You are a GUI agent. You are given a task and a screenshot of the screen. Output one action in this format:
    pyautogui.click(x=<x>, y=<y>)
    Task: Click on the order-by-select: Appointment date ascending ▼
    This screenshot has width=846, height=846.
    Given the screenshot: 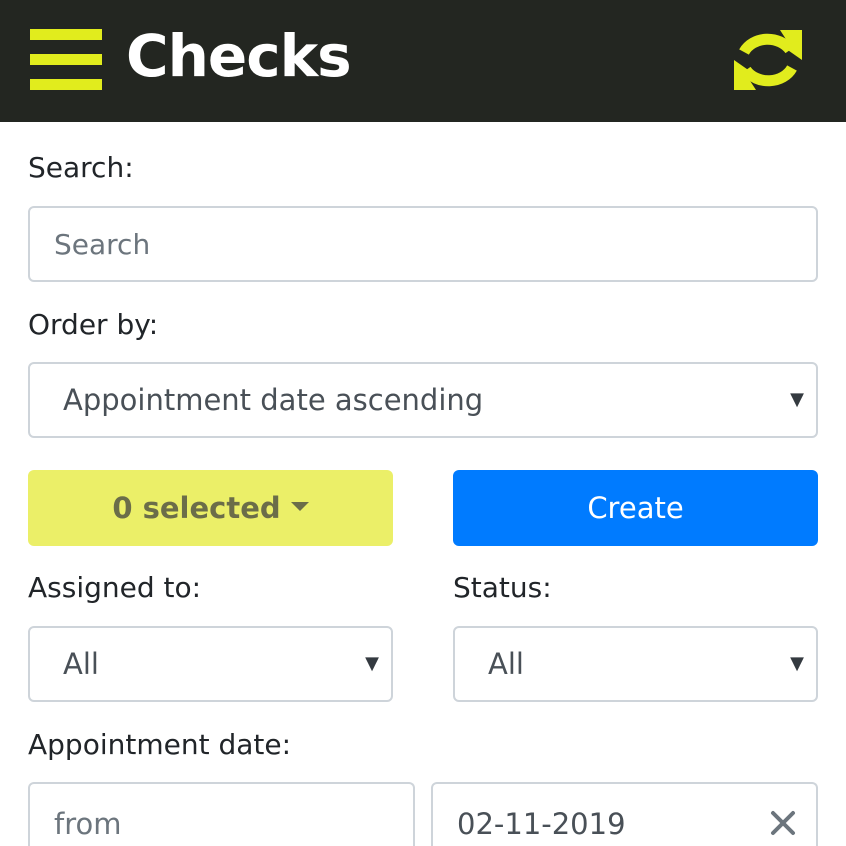 What is the action you would take?
    pyautogui.click(x=423, y=400)
    